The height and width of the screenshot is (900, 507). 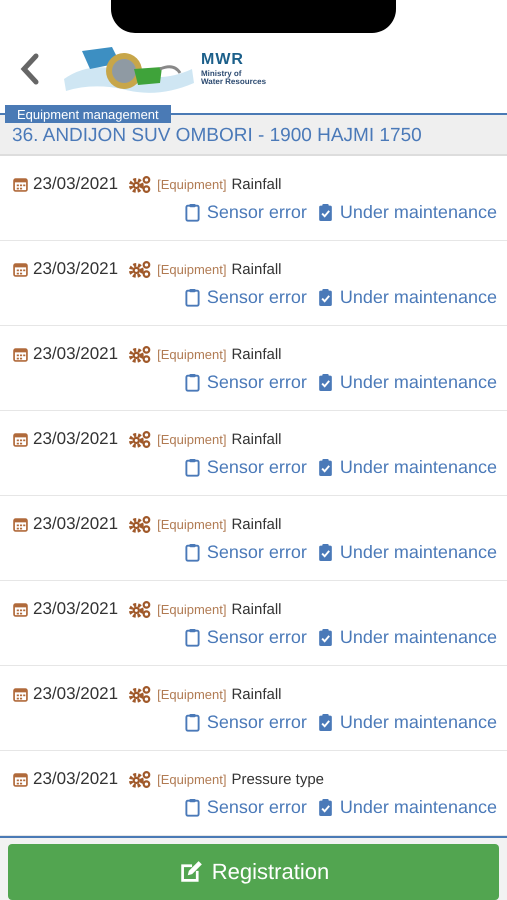 What do you see at coordinates (221, 74) in the screenshot?
I see `logo-subtitle: Ministry of` at bounding box center [221, 74].